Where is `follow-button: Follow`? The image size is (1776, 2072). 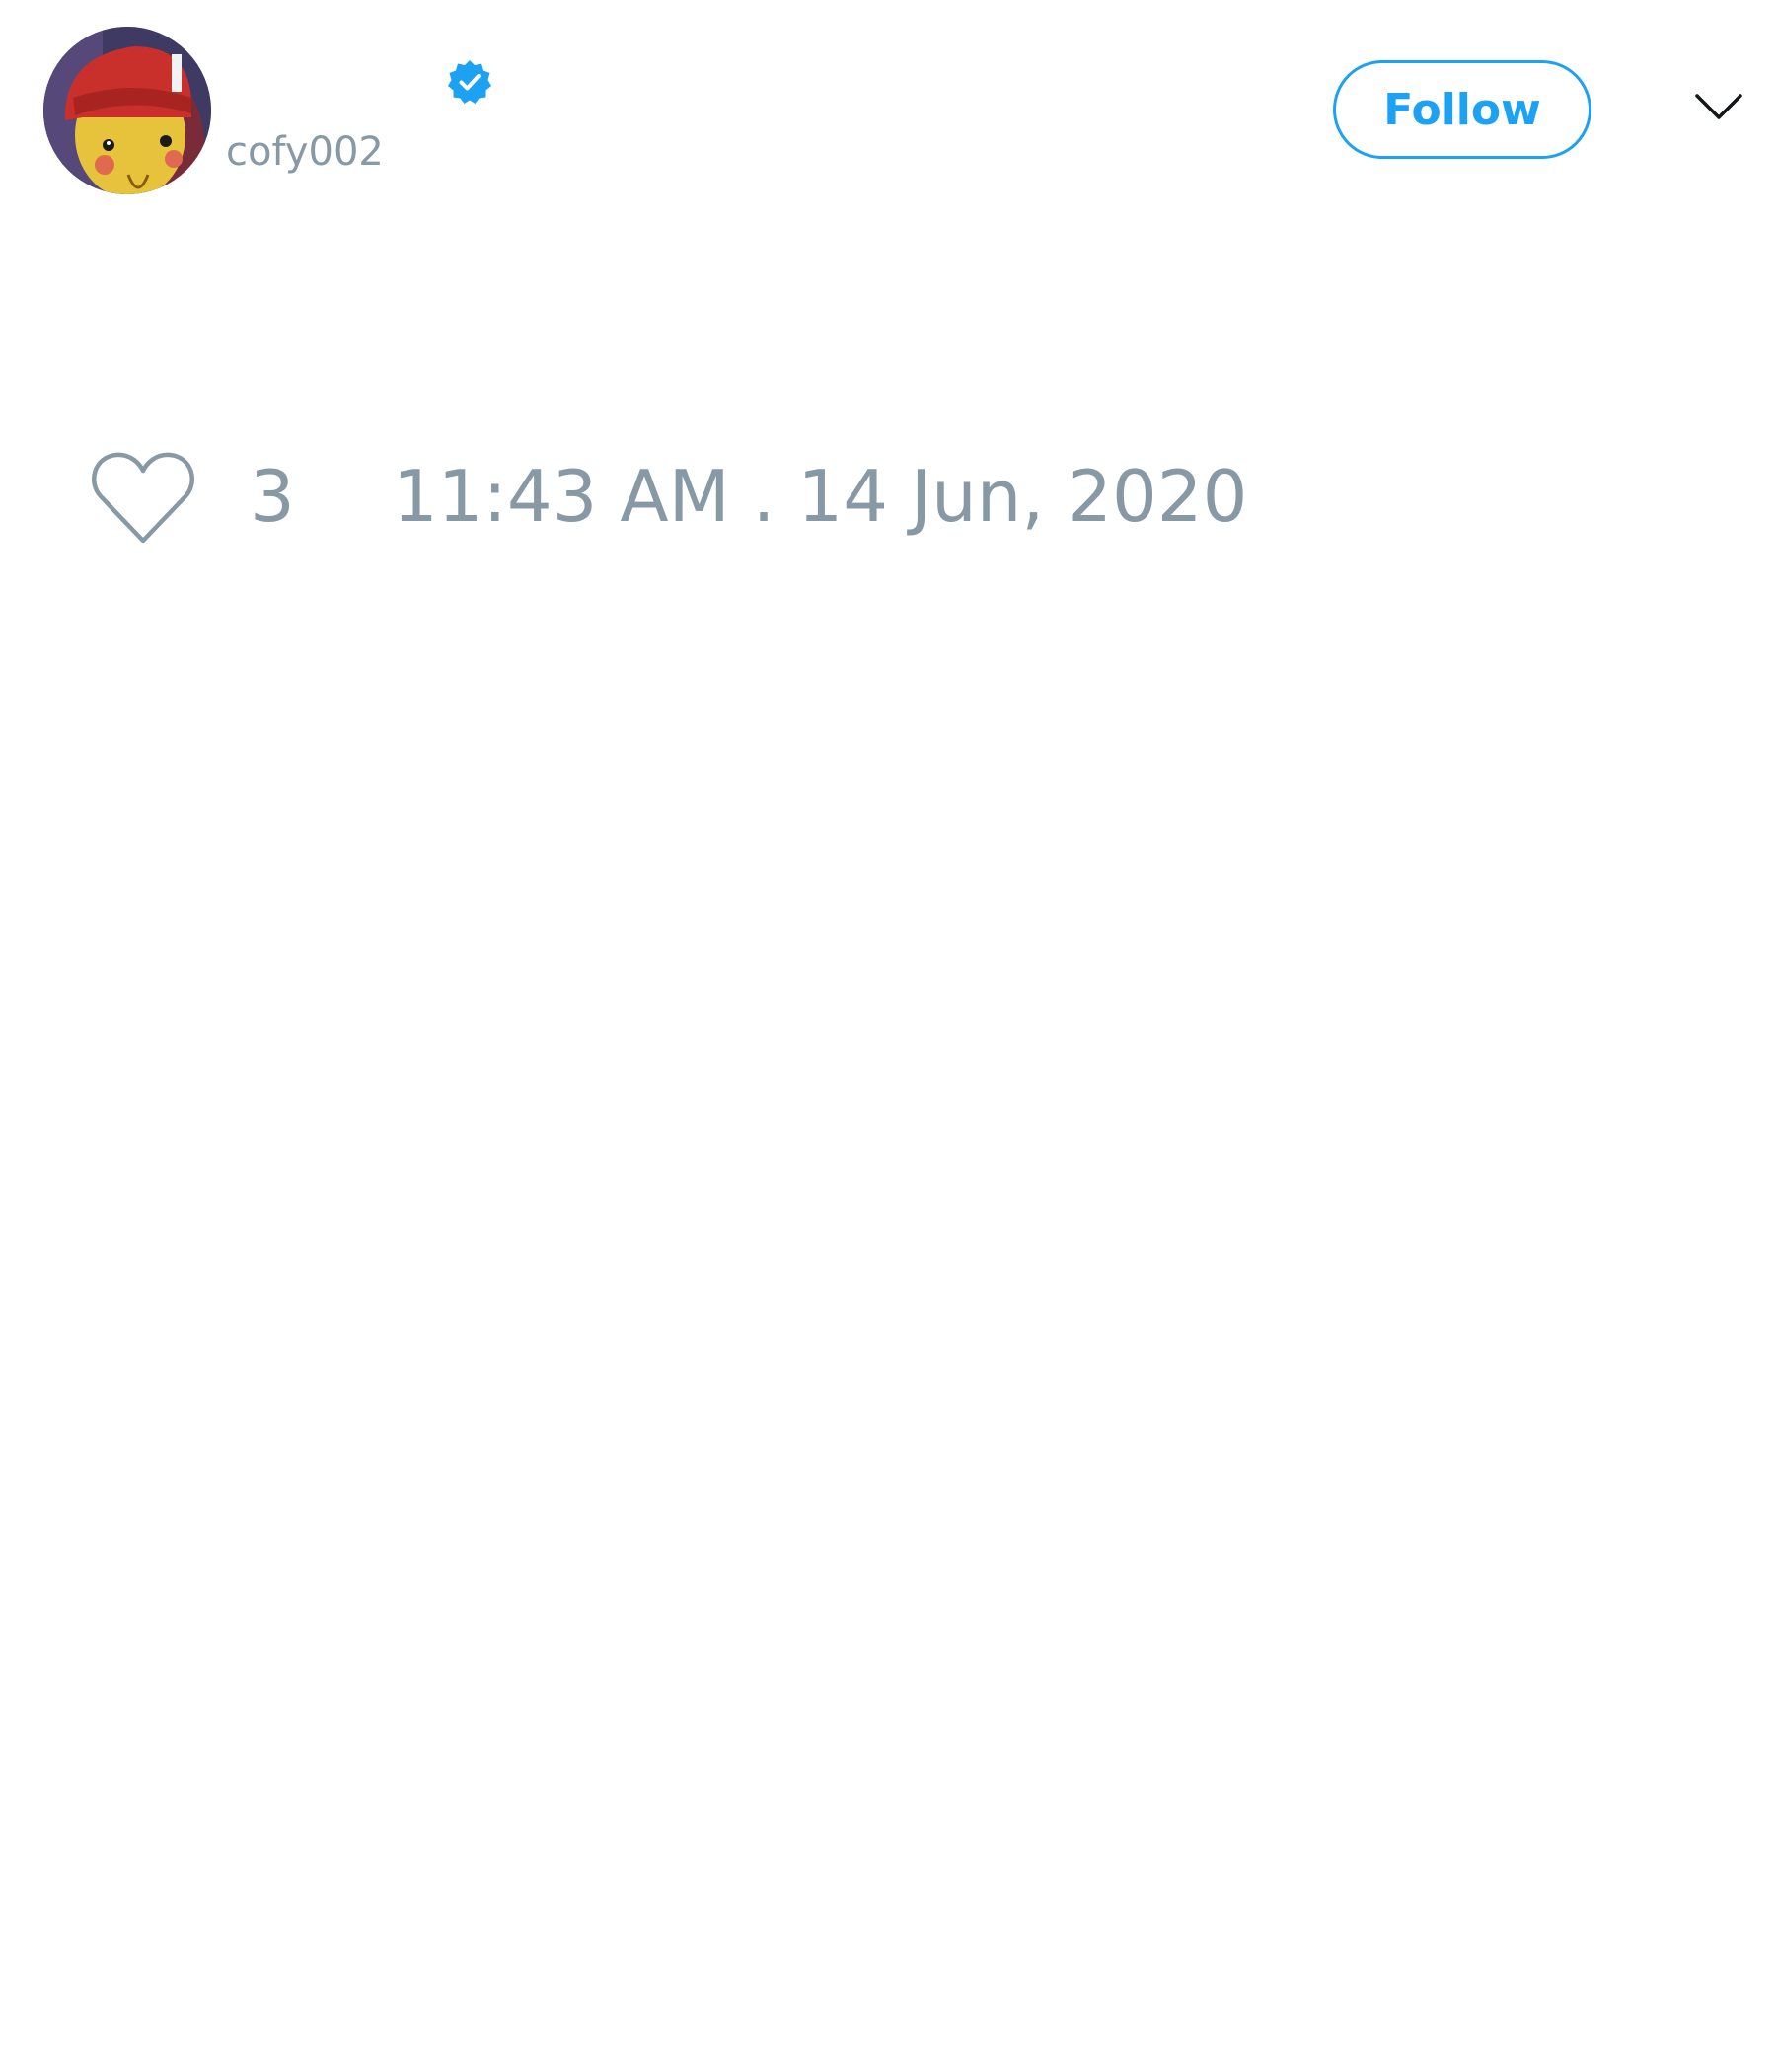 follow-button: Follow is located at coordinates (1462, 110).